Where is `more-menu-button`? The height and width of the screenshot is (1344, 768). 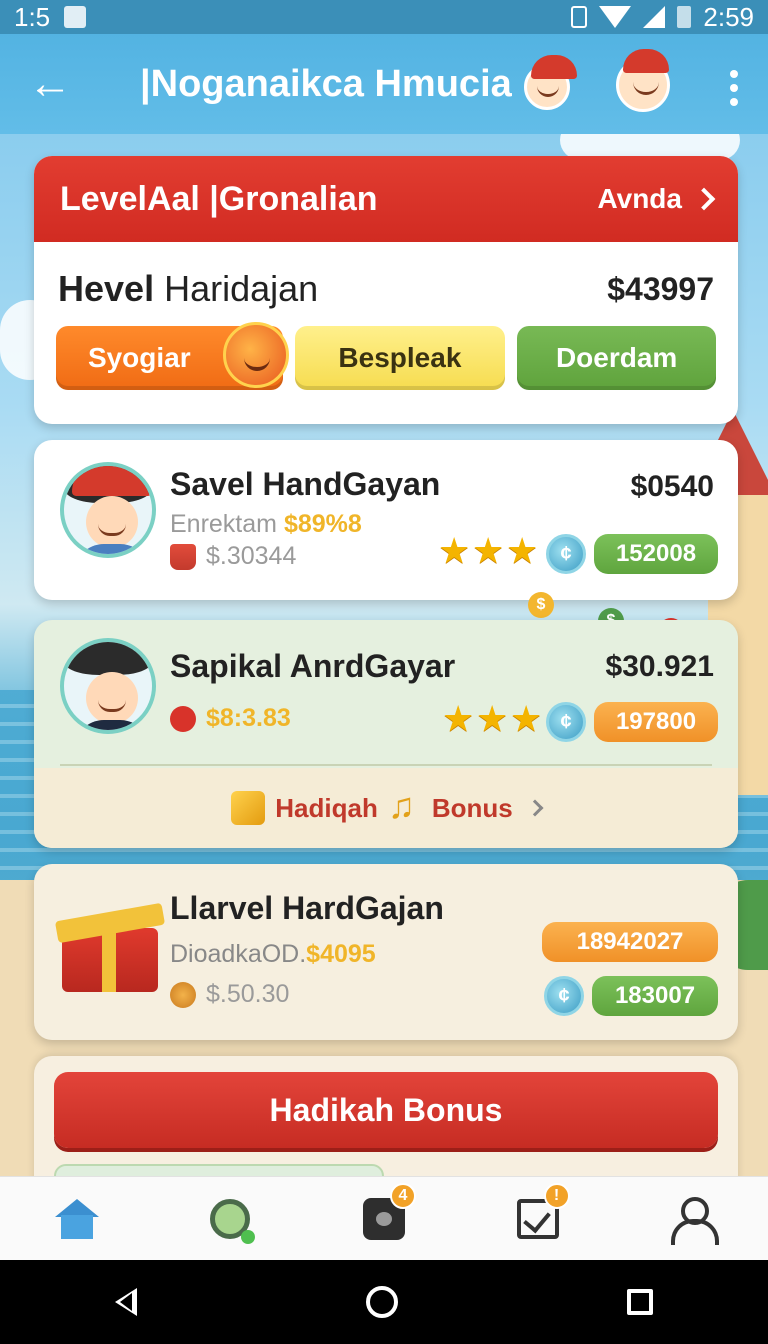 more-menu-button is located at coordinates (734, 88).